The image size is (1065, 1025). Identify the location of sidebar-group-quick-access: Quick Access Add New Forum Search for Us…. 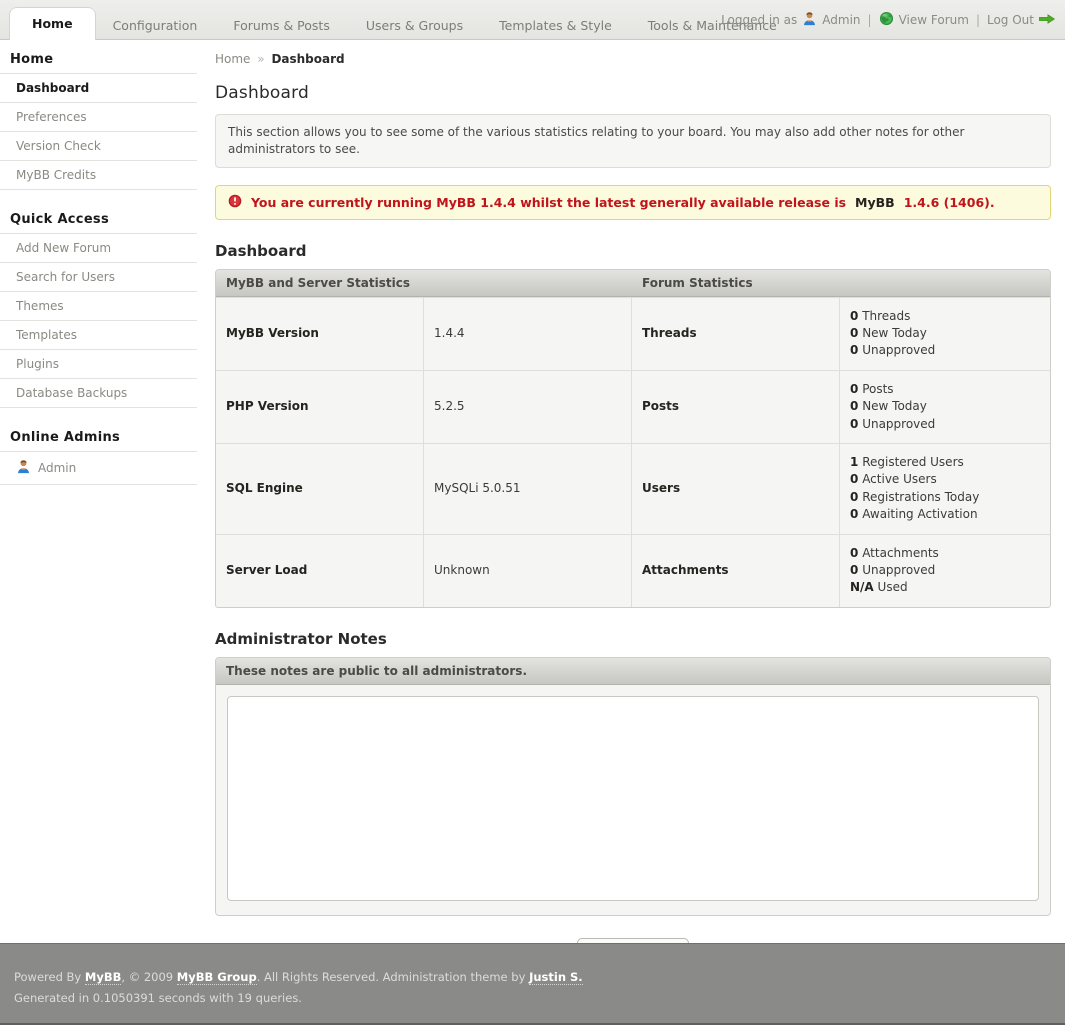
(98, 310).